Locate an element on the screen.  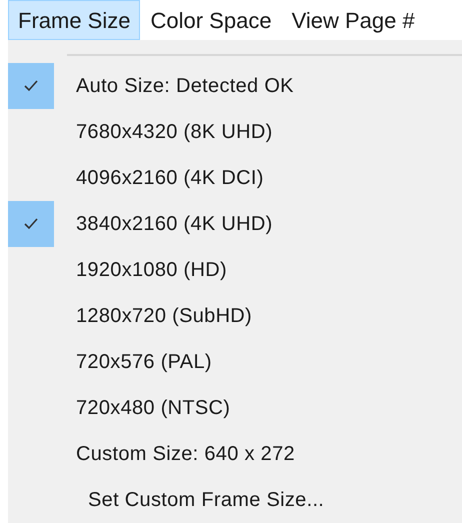
menu-item: 1920x1080 (HD) is located at coordinates (151, 270).